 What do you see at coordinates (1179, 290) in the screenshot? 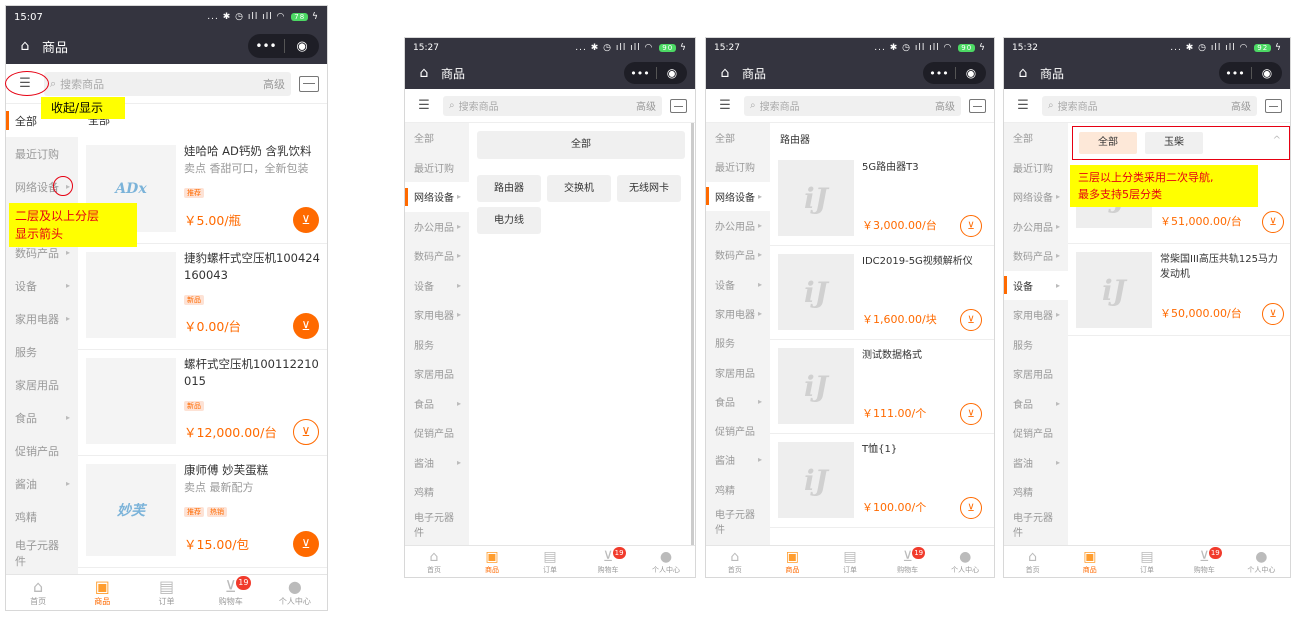
I see `product-card: iJ 常柴国III高压共轨125马力发动机 ￥50,000.00/台 ⊻` at bounding box center [1179, 290].